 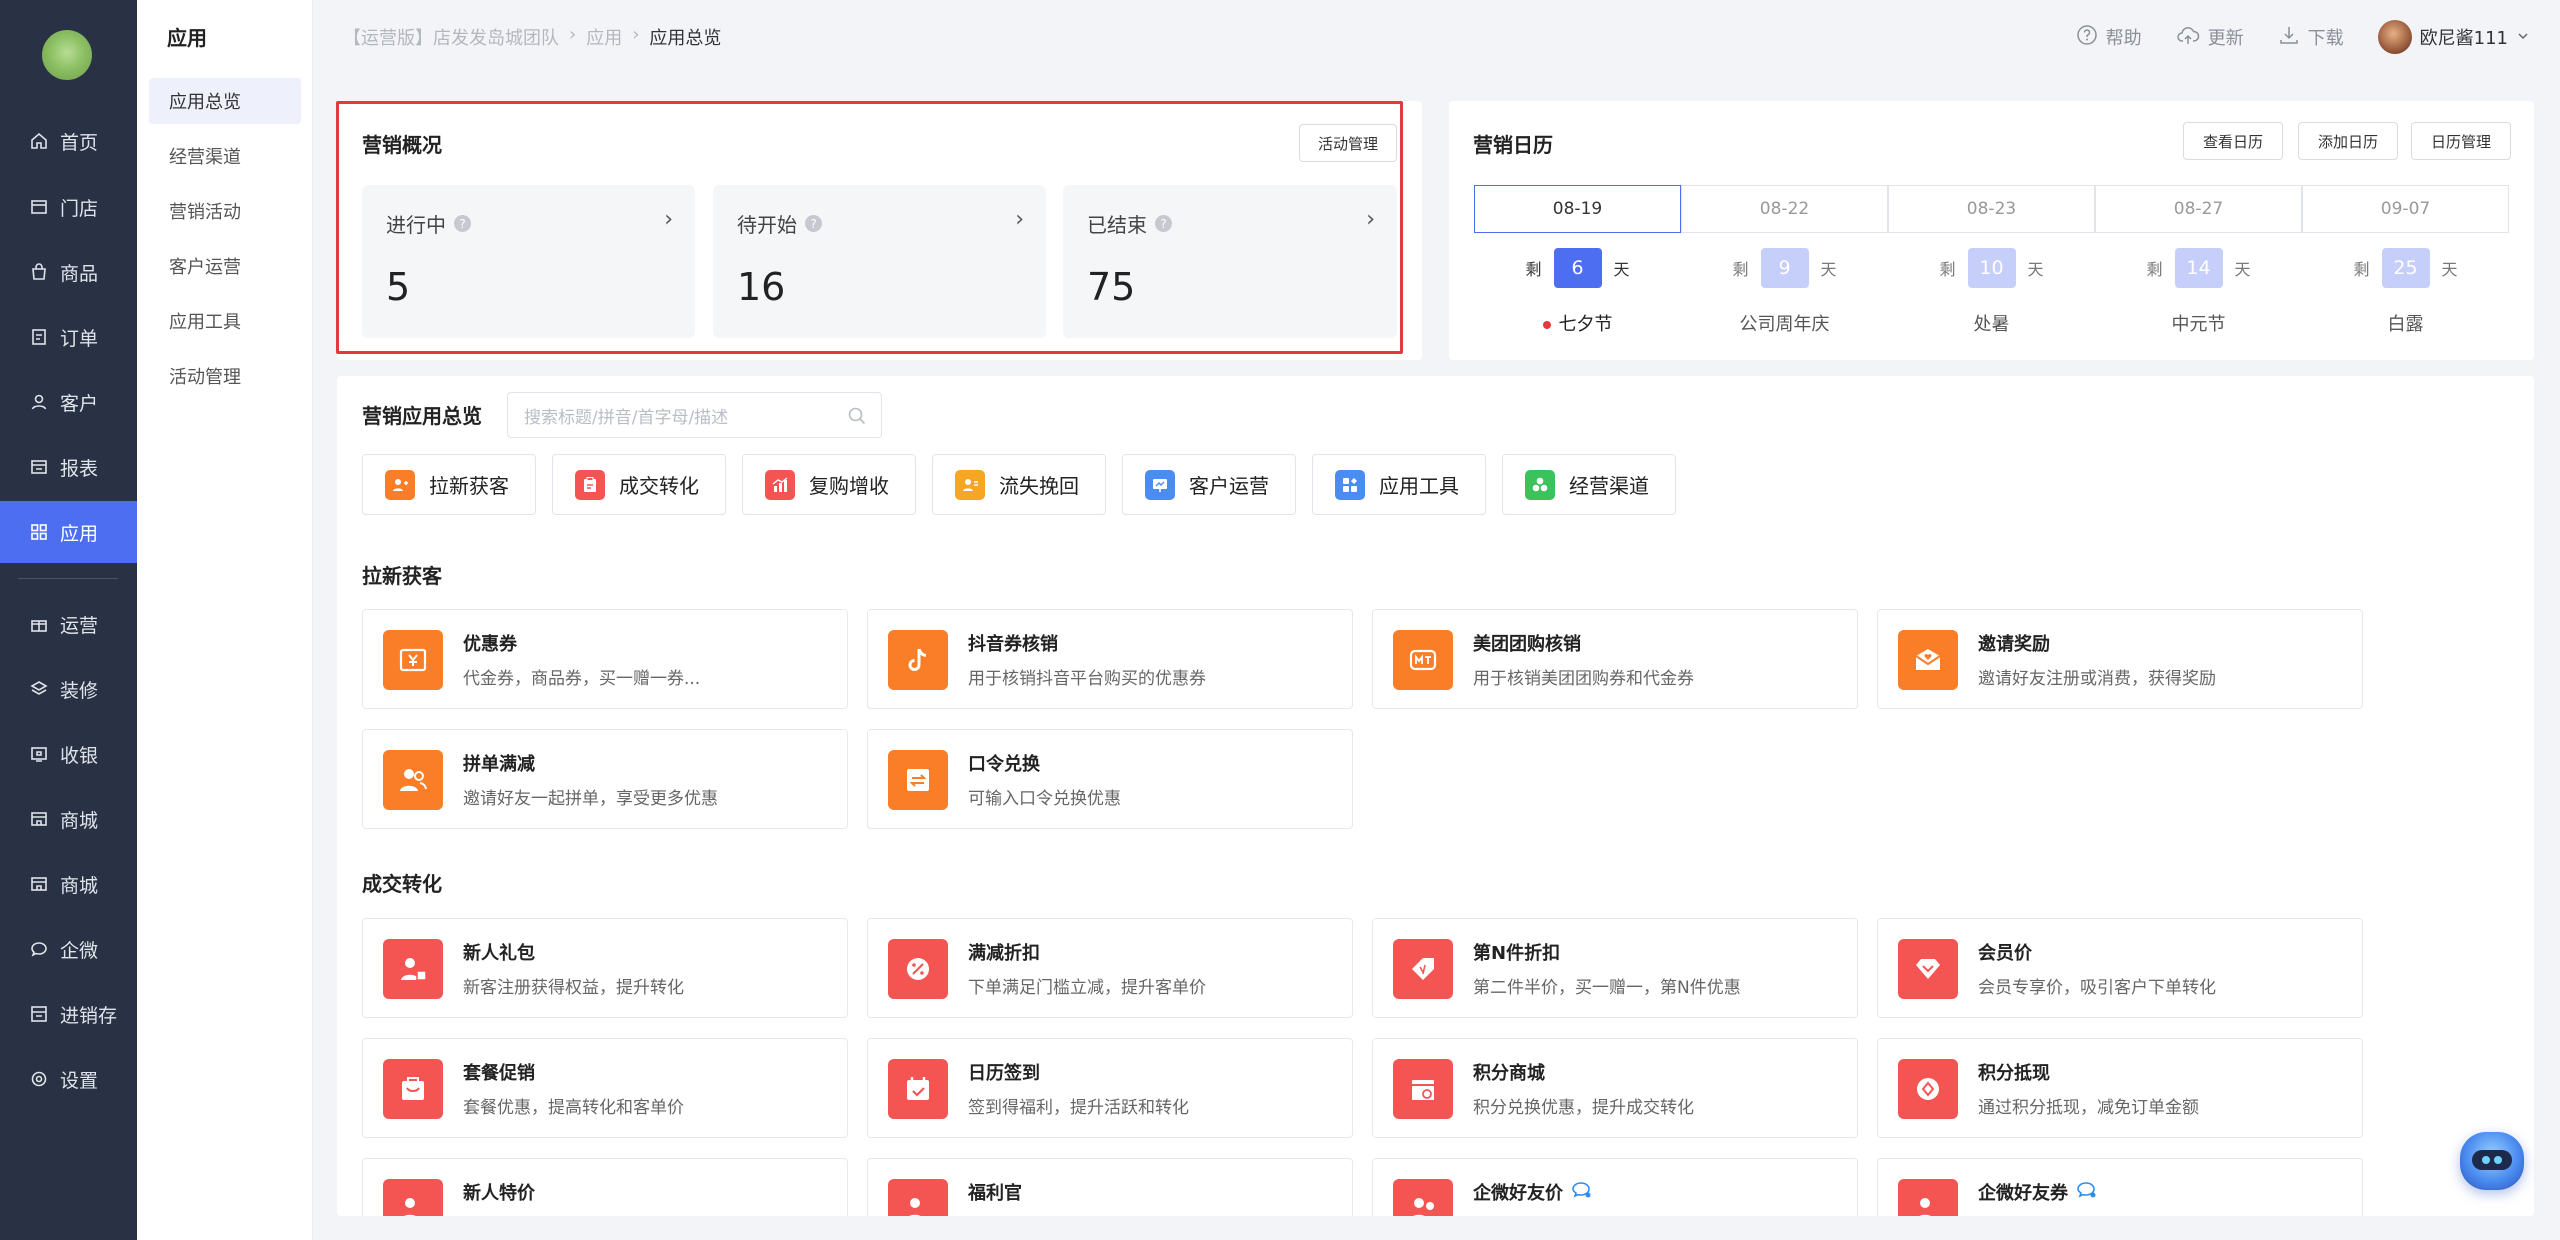 I want to click on nav-item-decoration: 装修, so click(x=68, y=689).